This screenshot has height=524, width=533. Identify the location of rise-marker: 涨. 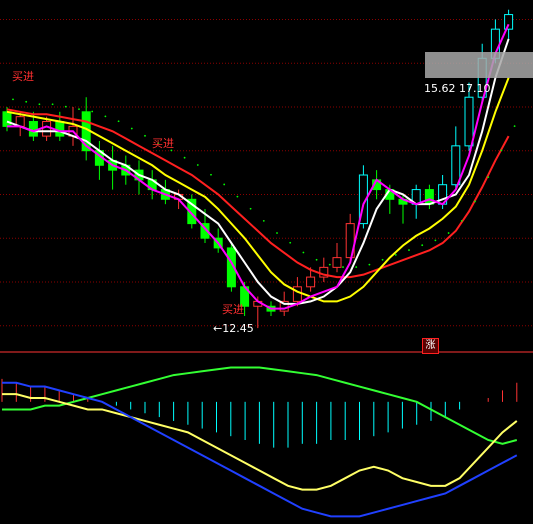
(430, 346).